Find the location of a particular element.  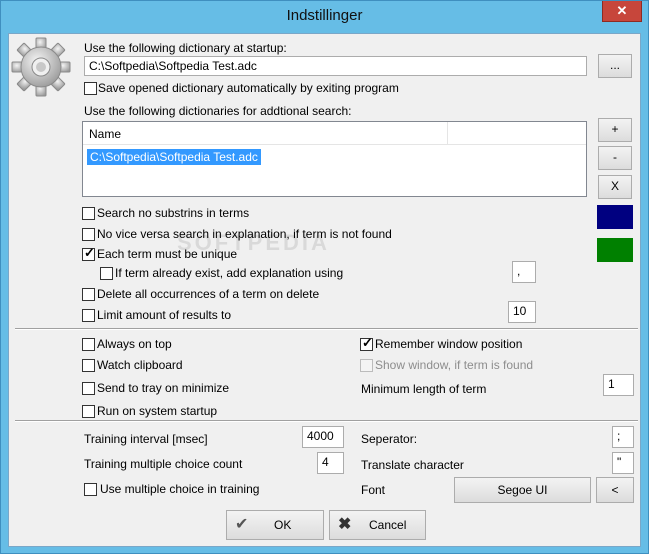

color-swatch-blue is located at coordinates (615, 217).